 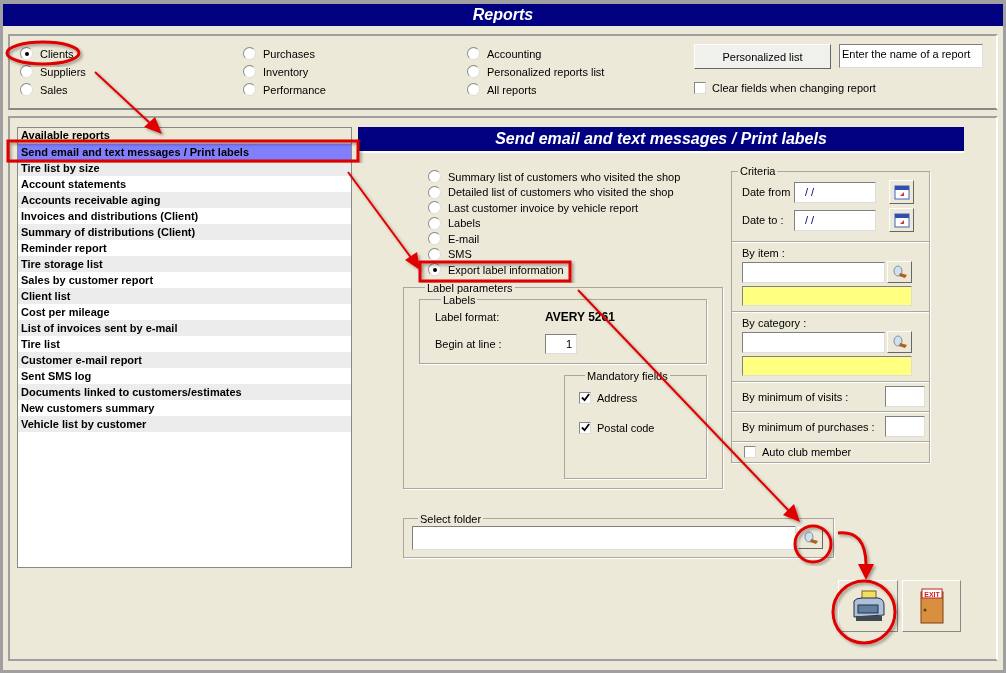 I want to click on report-name-field: Enter the name of a report, so click(x=911, y=56).